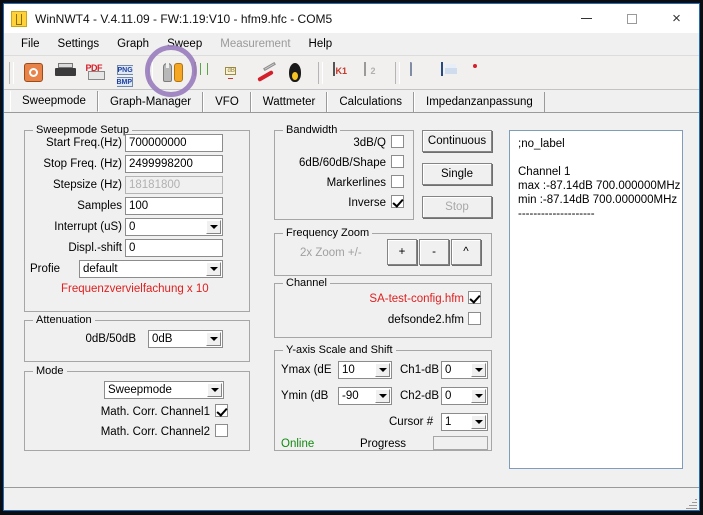 The height and width of the screenshot is (515, 703). I want to click on inverse-checkbox, so click(397, 201).